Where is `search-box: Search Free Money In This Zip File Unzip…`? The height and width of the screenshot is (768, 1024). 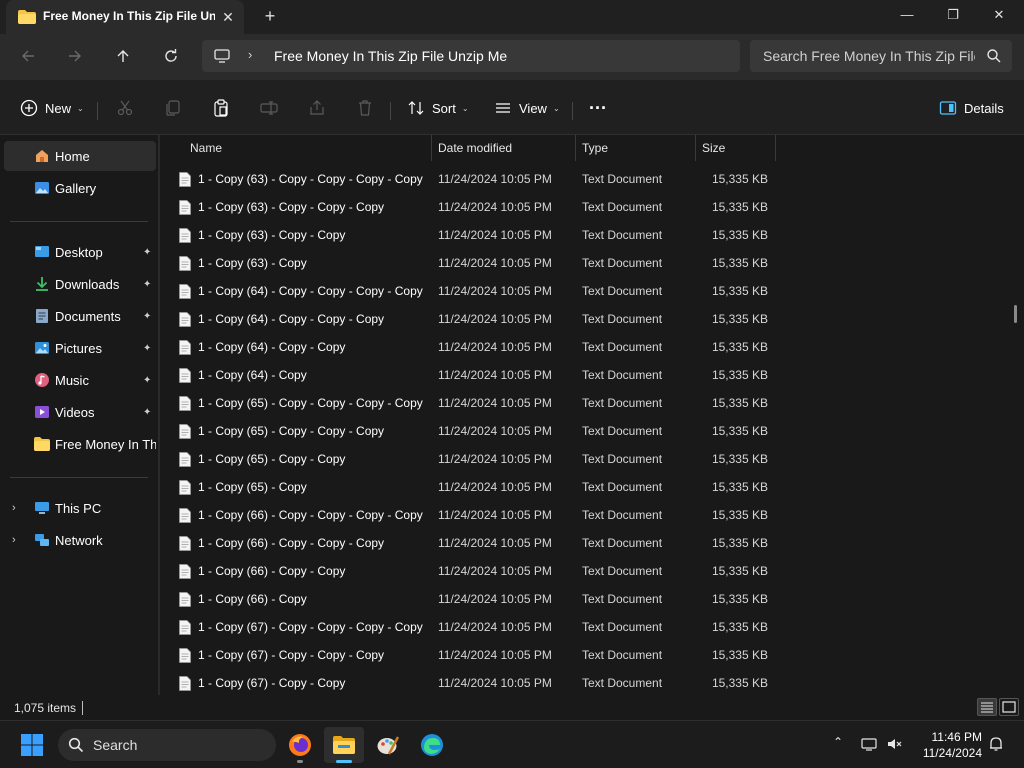 search-box: Search Free Money In This Zip File Unzip… is located at coordinates (881, 56).